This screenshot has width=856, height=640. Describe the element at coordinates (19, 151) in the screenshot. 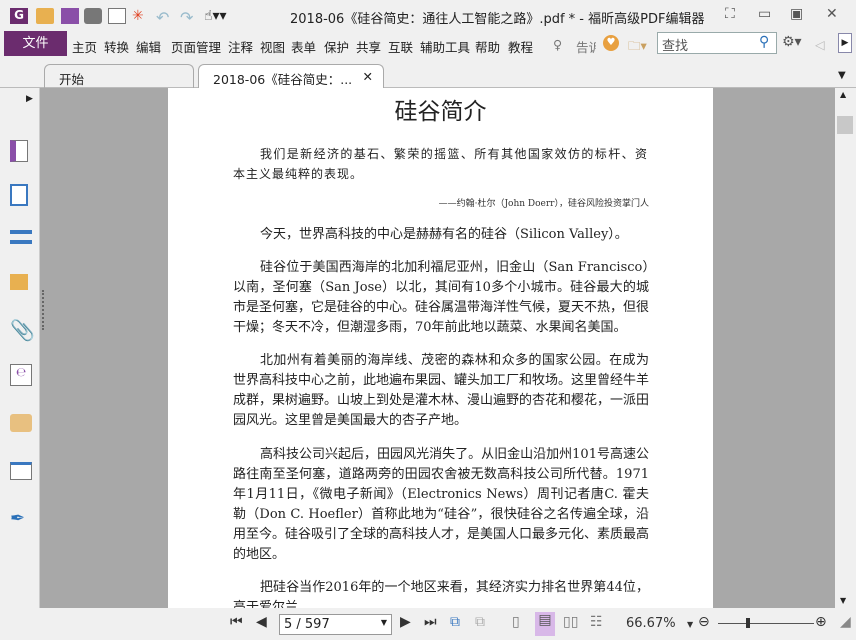

I see `bookmark-icon` at that location.